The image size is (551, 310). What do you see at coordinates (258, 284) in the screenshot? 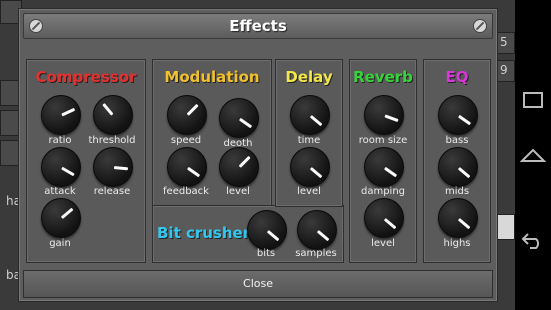
I see `close-button: Close` at bounding box center [258, 284].